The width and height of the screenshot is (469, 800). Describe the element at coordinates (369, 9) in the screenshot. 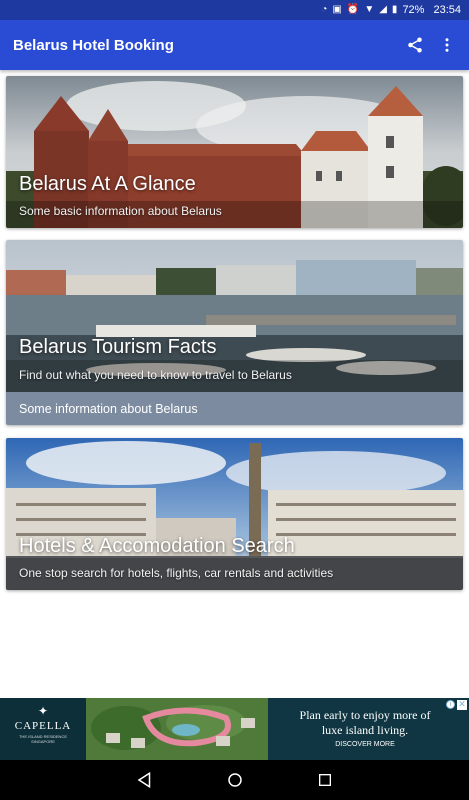

I see `wifi-icon: ▼` at that location.